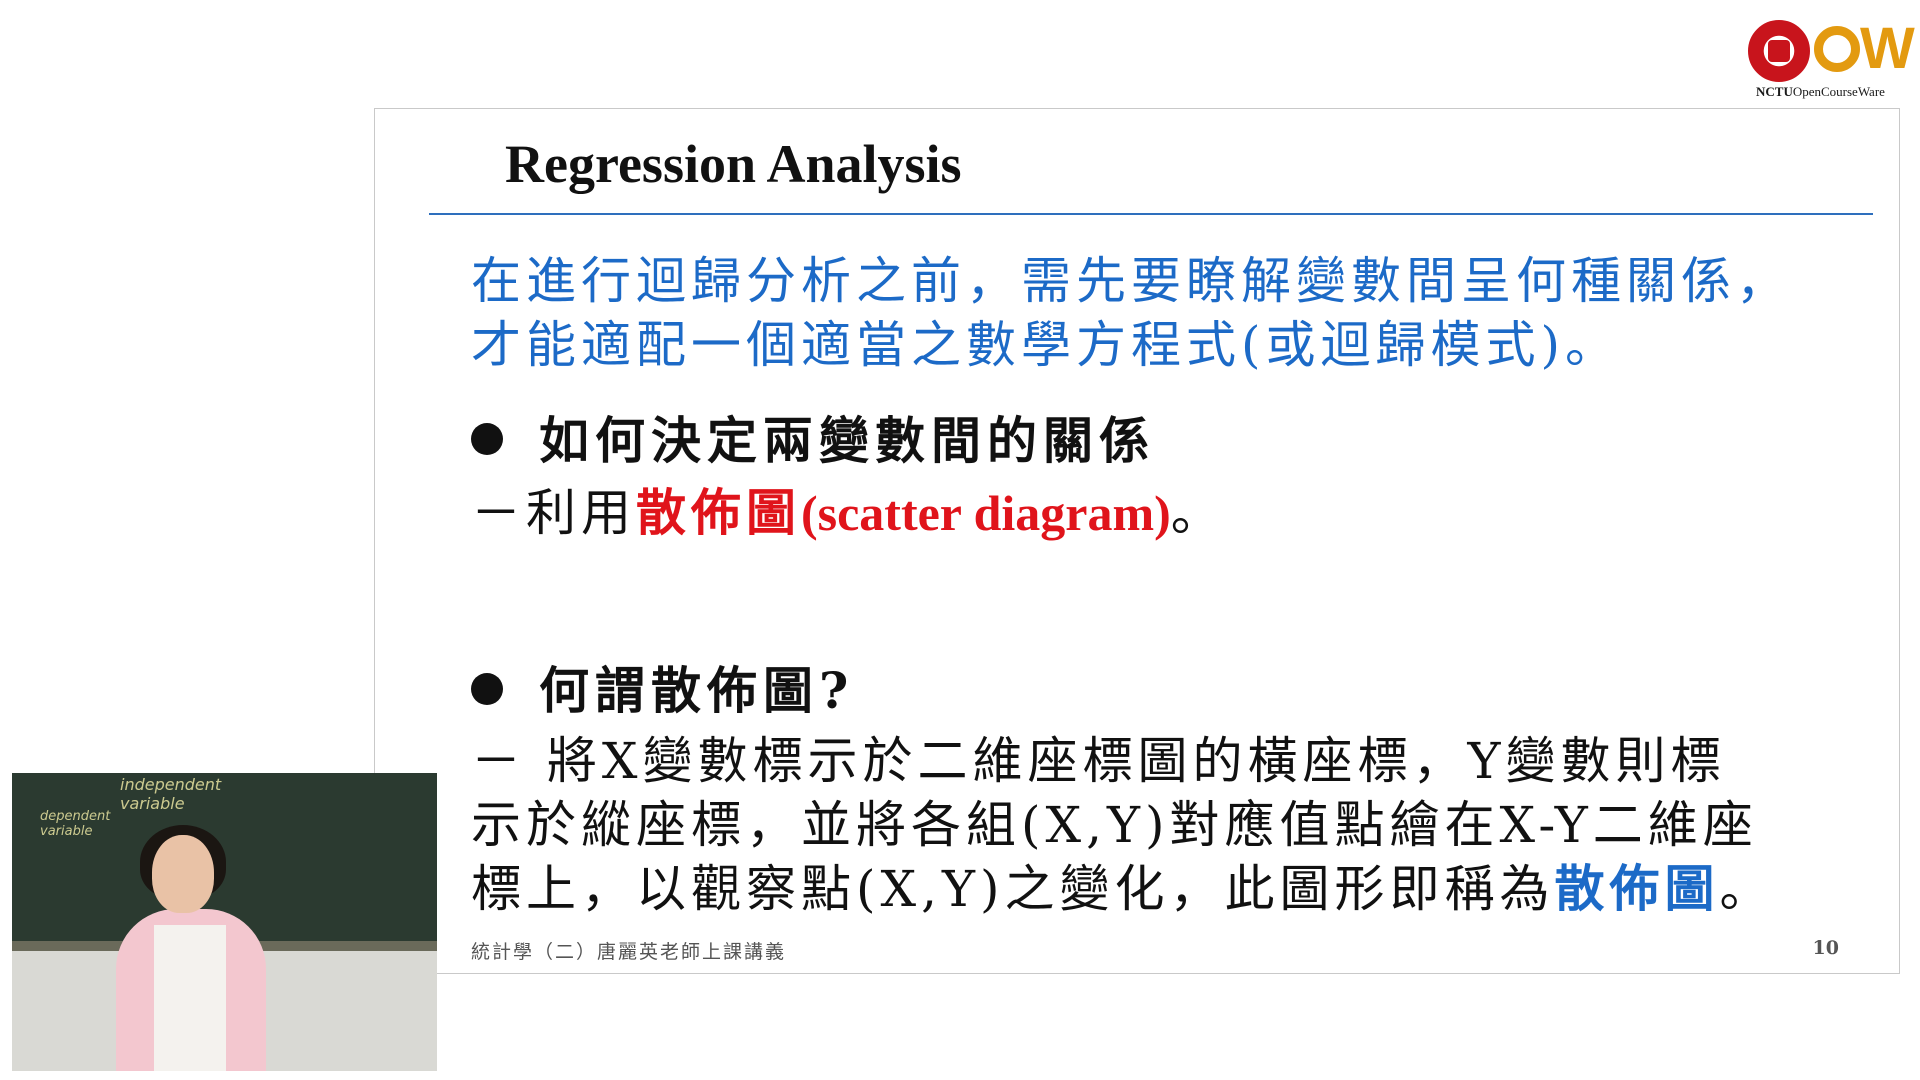  Describe the element at coordinates (224, 922) in the screenshot. I see `instructor-video: dependent variable independent variable` at that location.